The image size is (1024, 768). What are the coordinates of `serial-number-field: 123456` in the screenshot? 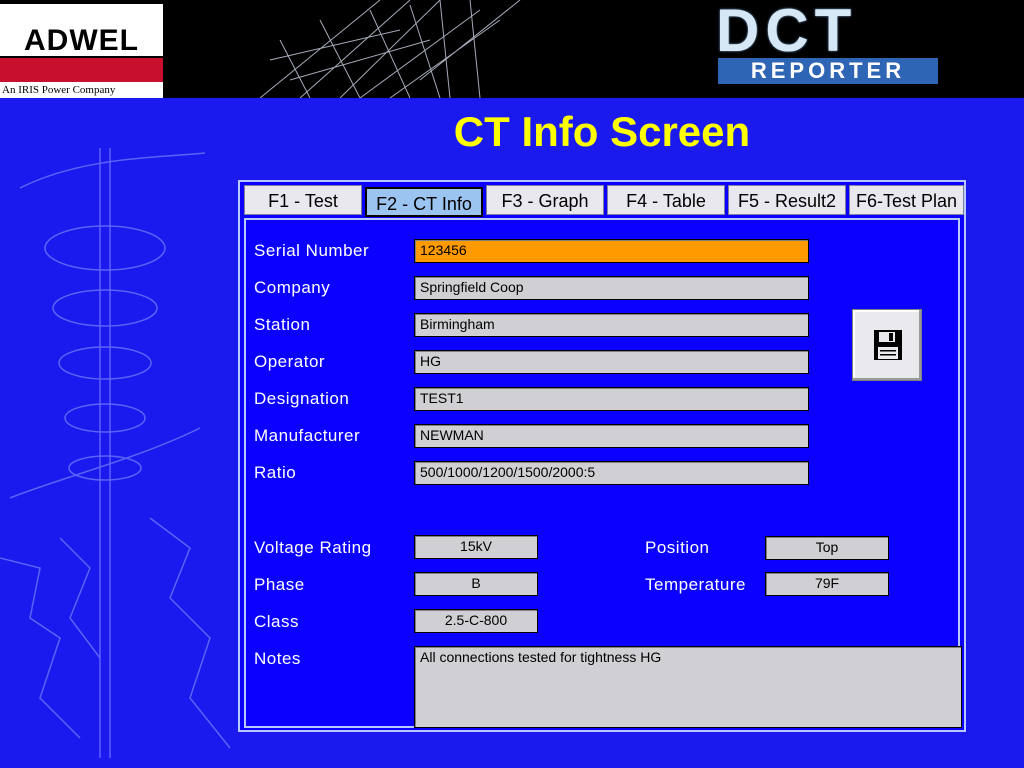 It's located at (611, 251).